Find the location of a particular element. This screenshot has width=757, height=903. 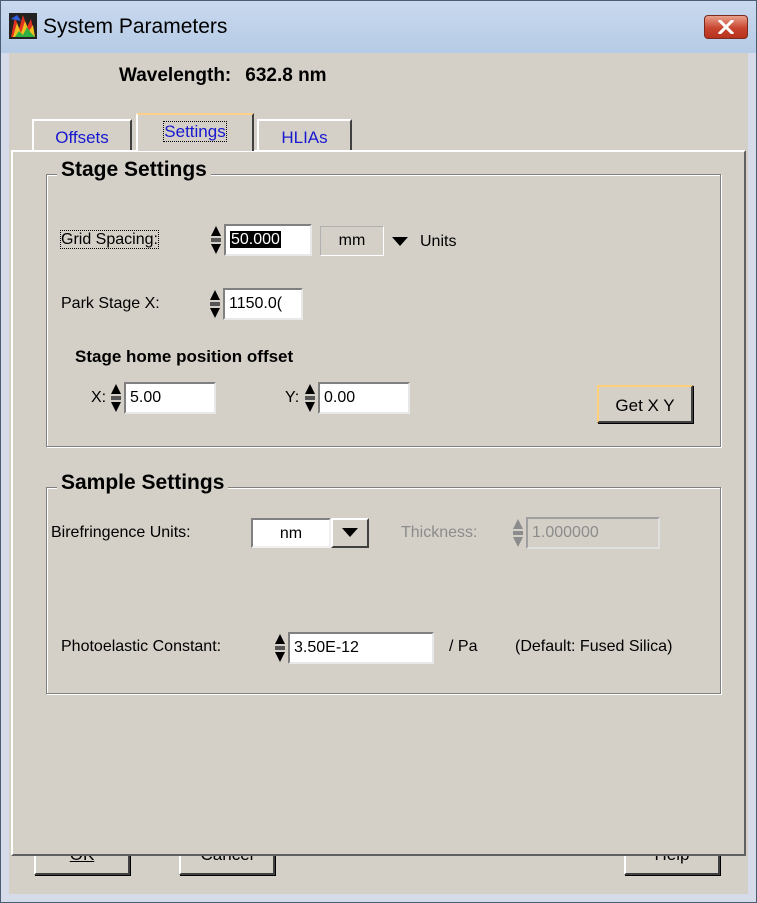

grid-spacing-input: 50.000 is located at coordinates (268, 240).